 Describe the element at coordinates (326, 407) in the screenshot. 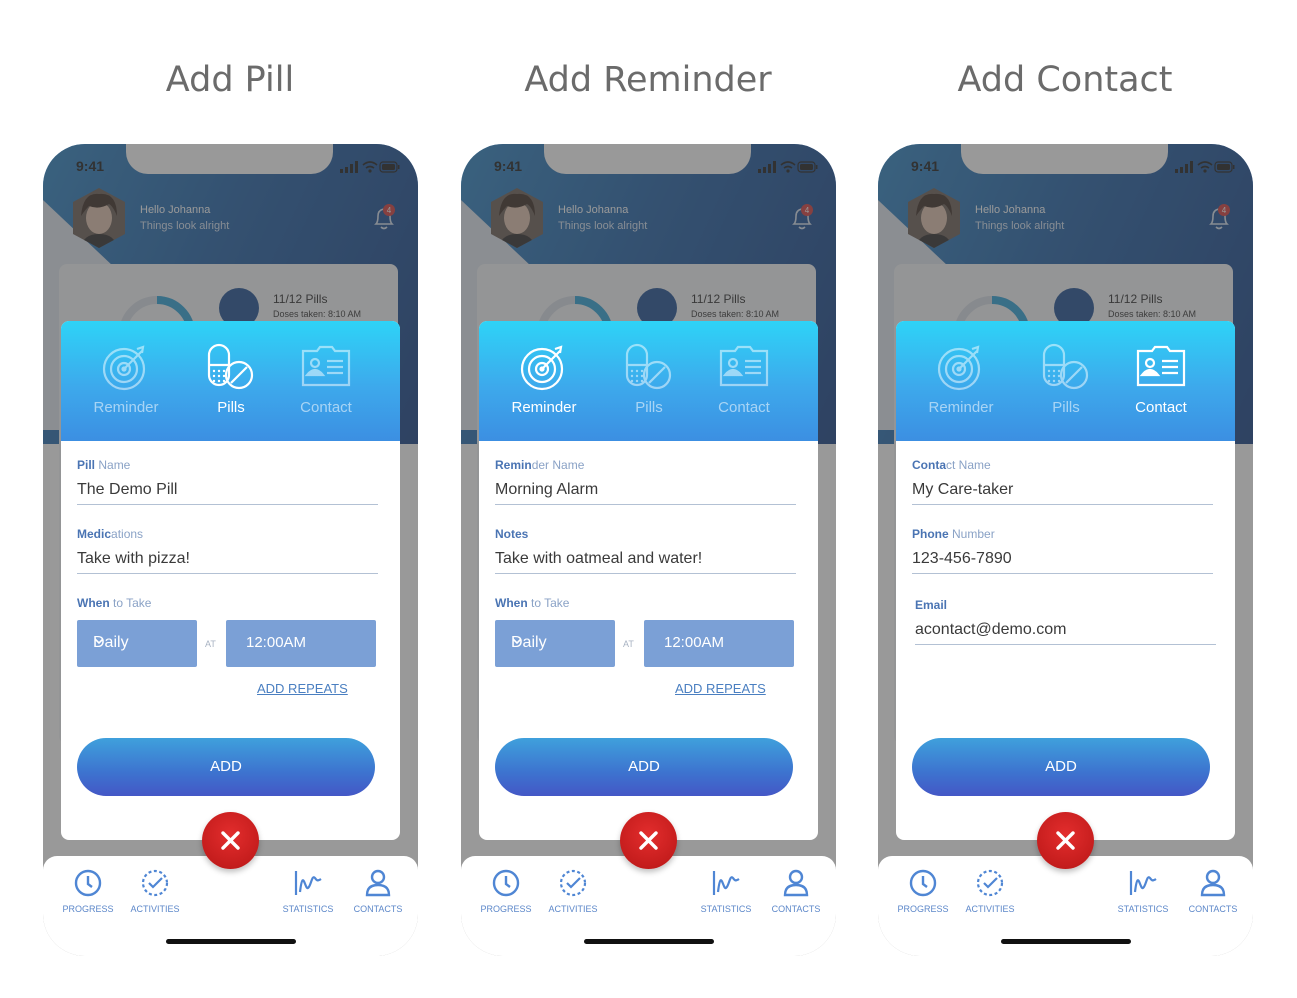

I see `tab-label: Contact` at that location.